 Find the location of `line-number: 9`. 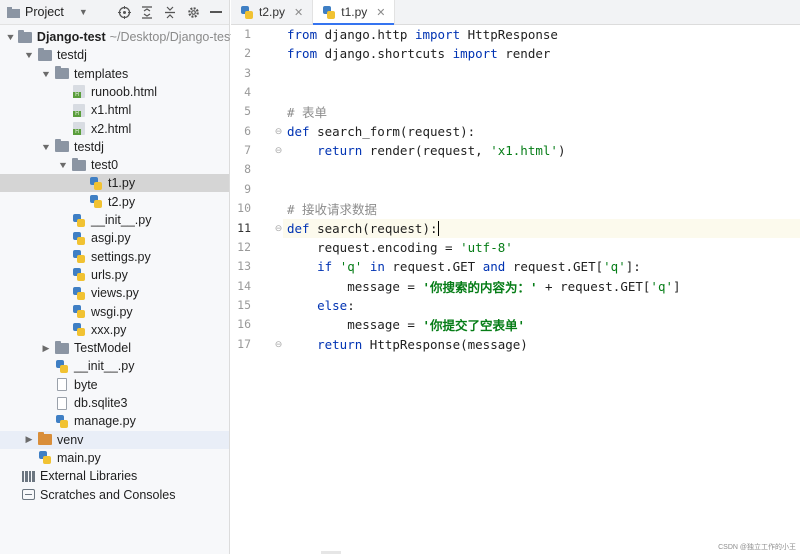

line-number: 9 is located at coordinates (247, 188).